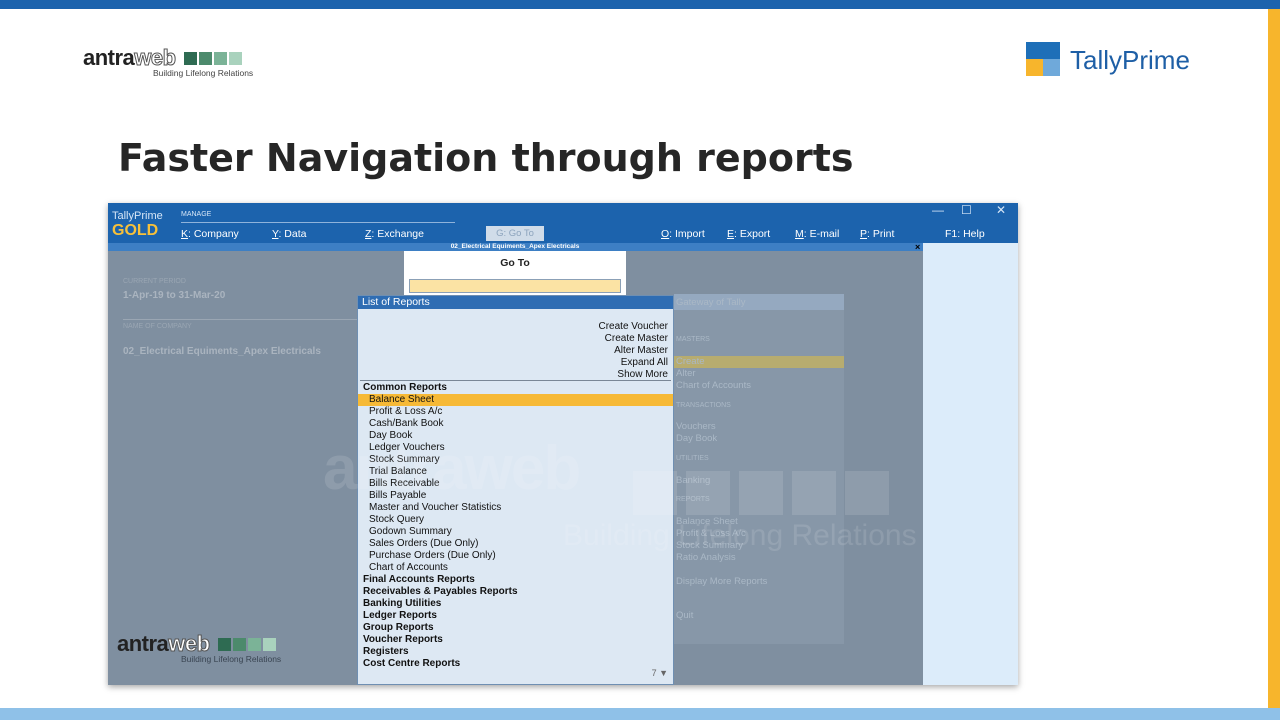 The width and height of the screenshot is (1280, 720). What do you see at coordinates (515, 246) in the screenshot?
I see `company-name-bar: 02_Electrical Equiments_Apex Electricals` at bounding box center [515, 246].